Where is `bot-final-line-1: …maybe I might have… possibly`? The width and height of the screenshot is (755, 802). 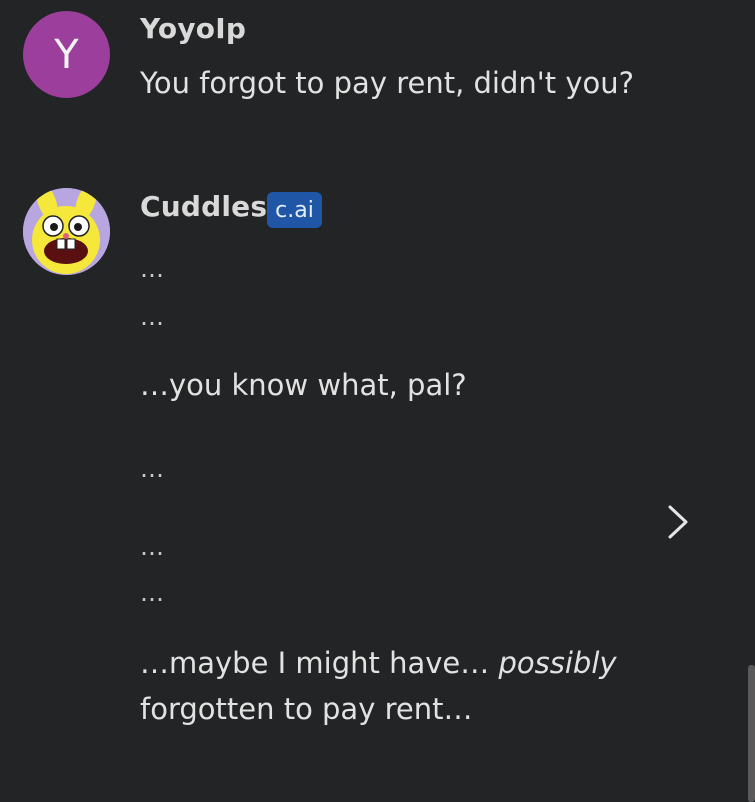 bot-final-line-1: …maybe I might have… possibly is located at coordinates (378, 663).